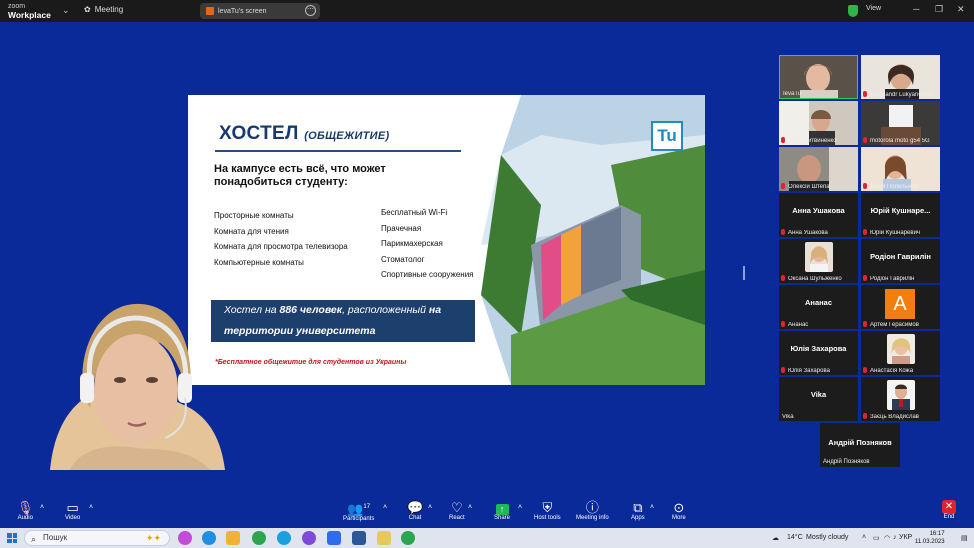 This screenshot has height=548, width=974. What do you see at coordinates (457, 510) in the screenshot?
I see `react-button: ♡ React` at bounding box center [457, 510].